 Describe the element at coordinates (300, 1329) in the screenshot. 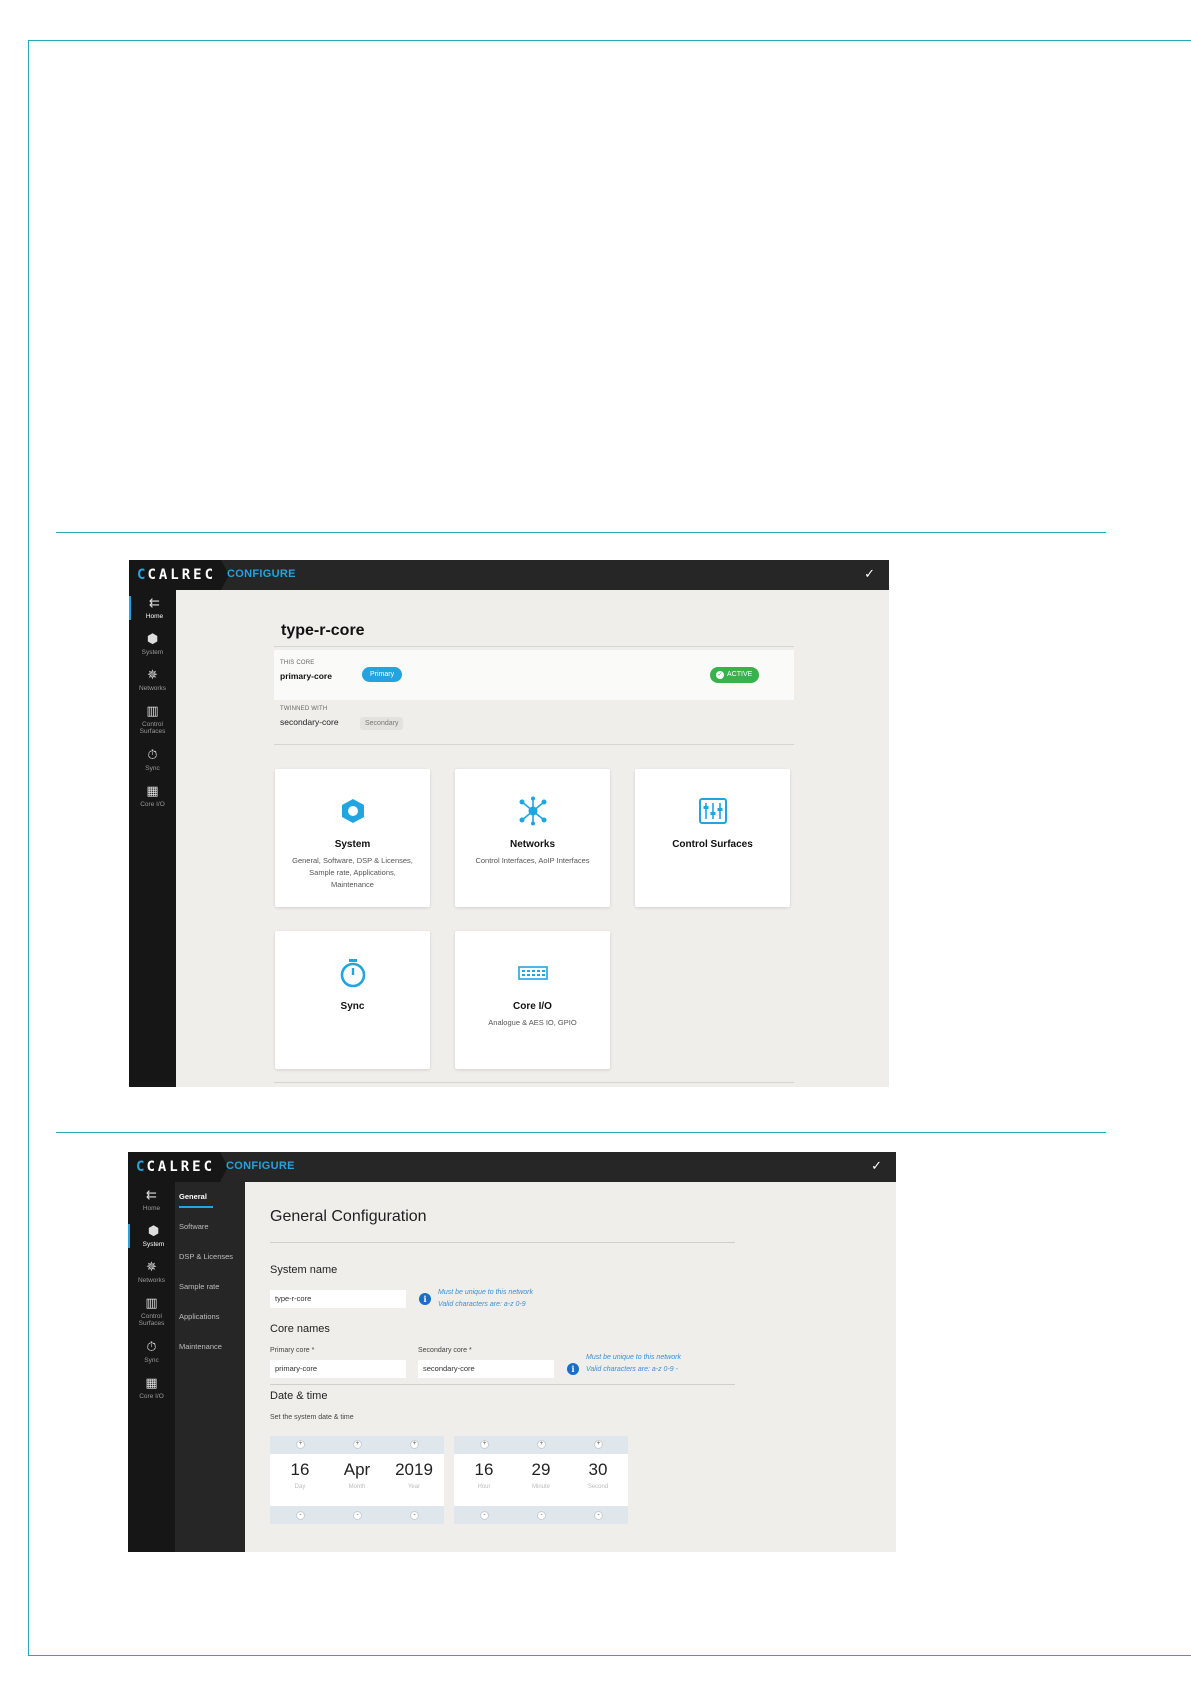

I see `core-names-heading: Core names` at that location.